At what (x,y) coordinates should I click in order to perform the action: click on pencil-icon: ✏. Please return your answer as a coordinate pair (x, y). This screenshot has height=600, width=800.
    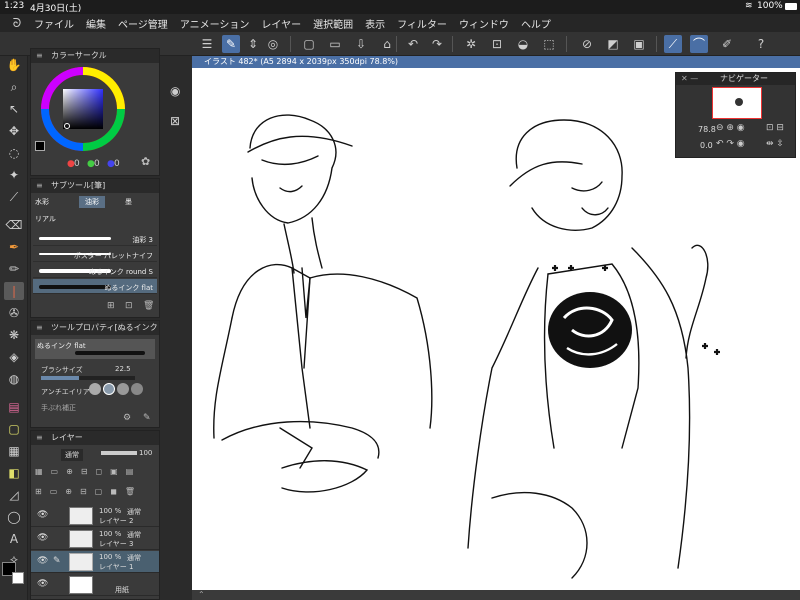
    Looking at the image, I should click on (14, 269).